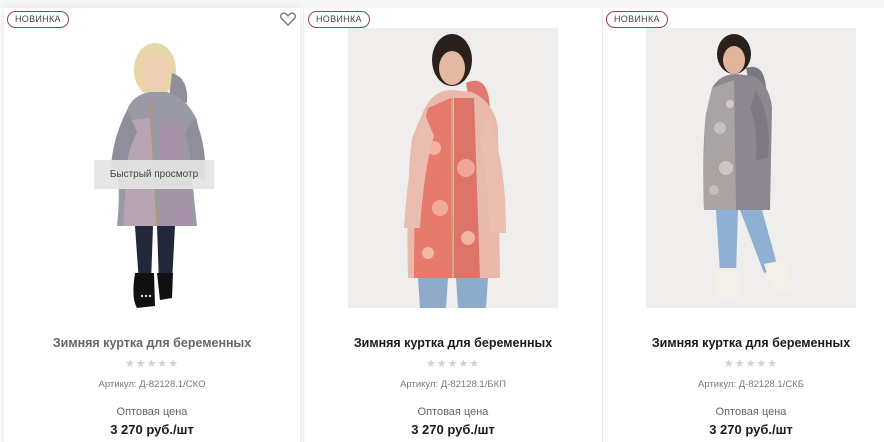 The image size is (884, 442). What do you see at coordinates (751, 384) in the screenshot?
I see `product-sku: Артикул: Д-82128.1/СКБ` at bounding box center [751, 384].